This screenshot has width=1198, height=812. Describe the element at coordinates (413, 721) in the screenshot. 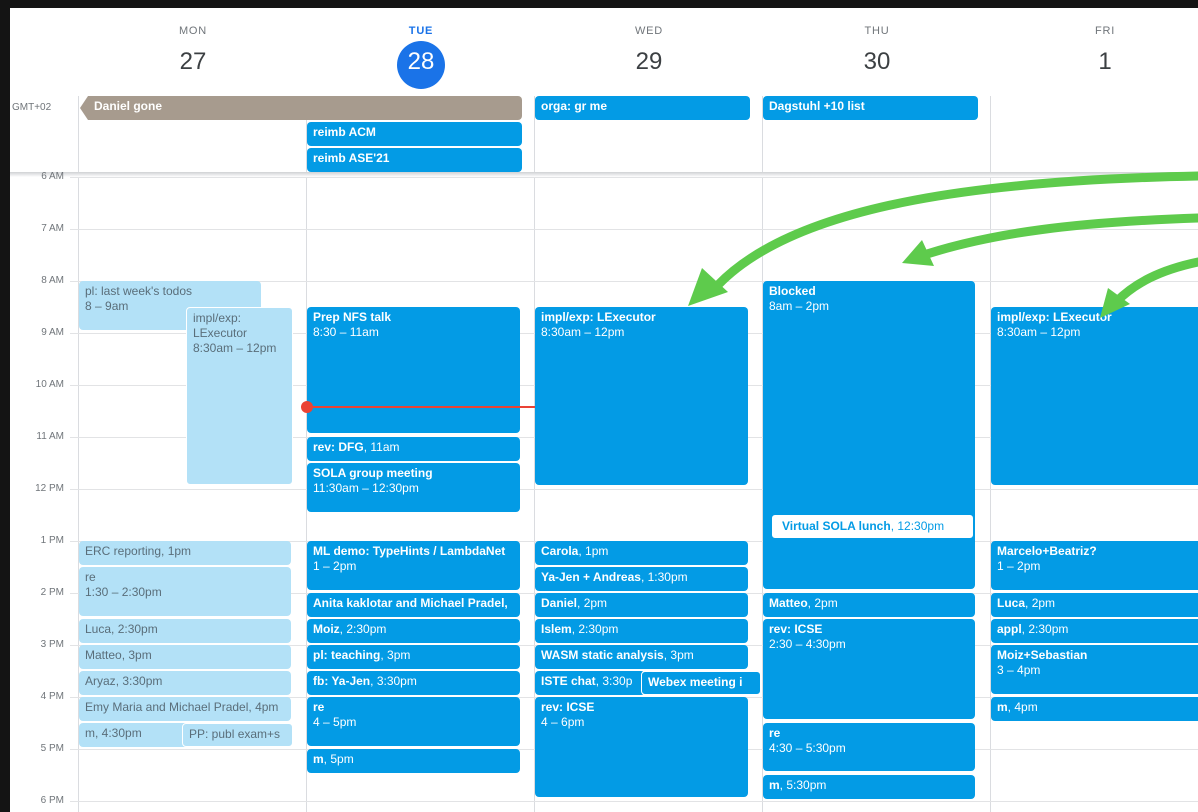

I see `event-tue-re: re 4 – 5pm` at that location.